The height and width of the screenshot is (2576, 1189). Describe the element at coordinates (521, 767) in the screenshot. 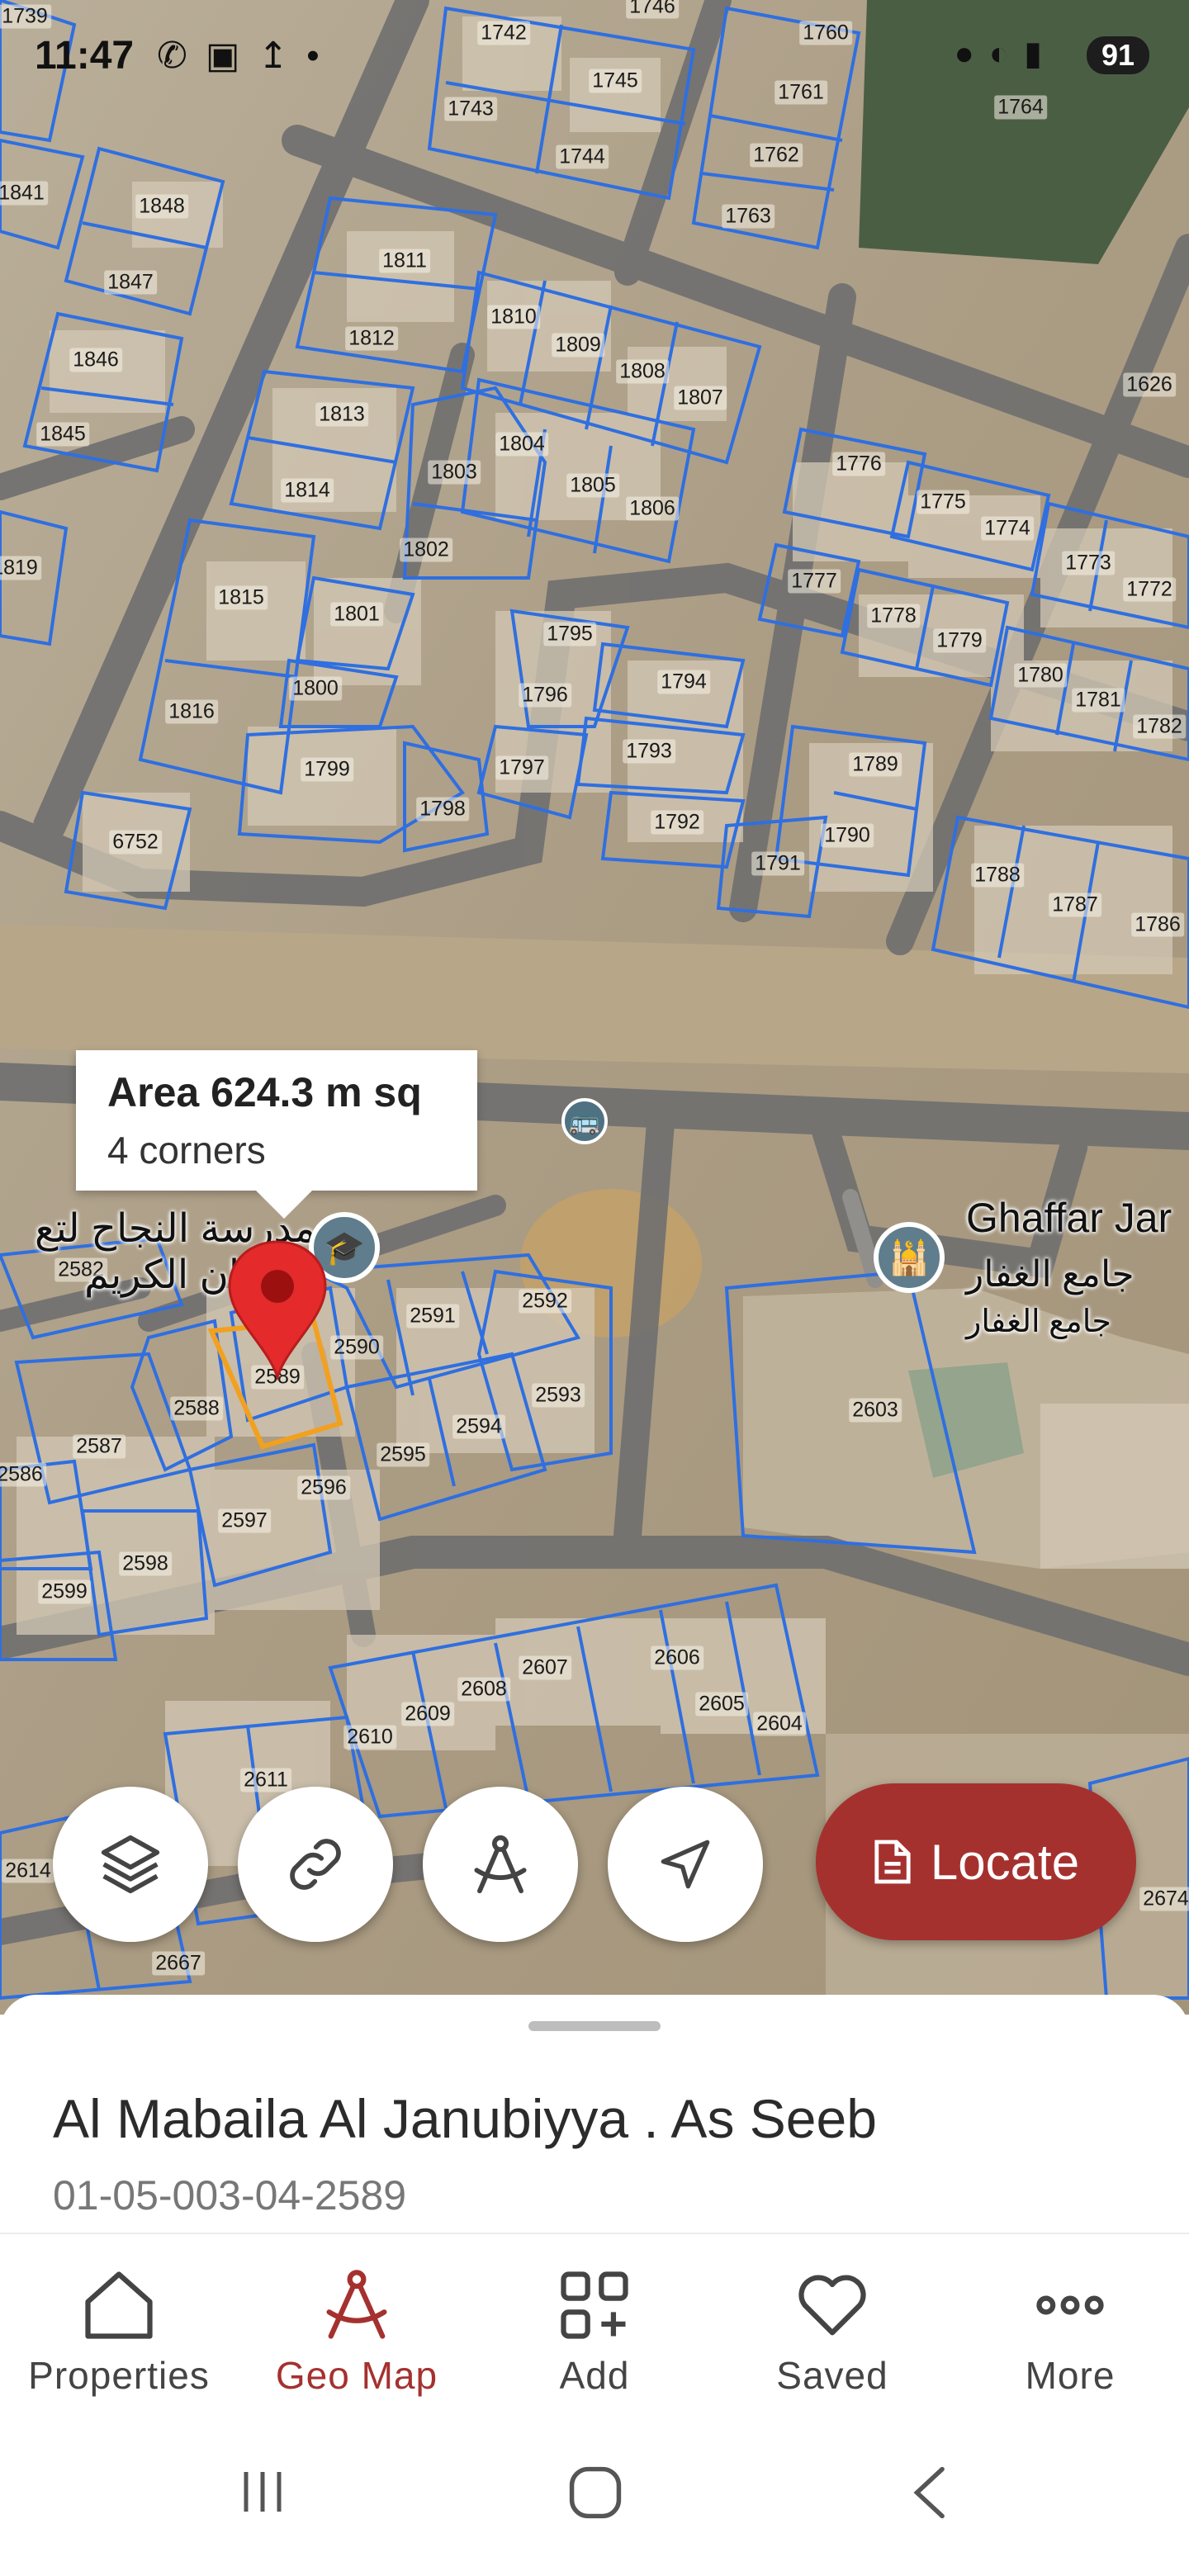

I see `parcel-label: 1797` at that location.